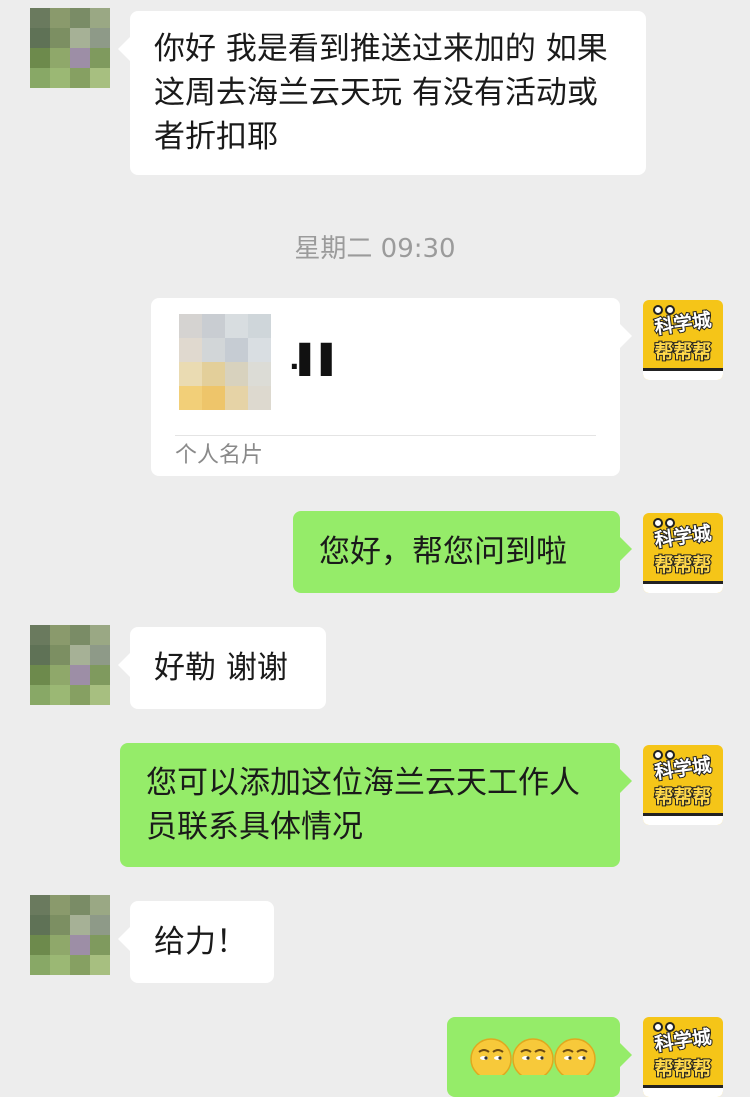  What do you see at coordinates (391, 387) in the screenshot?
I see `contact-card: .▌▌ 个人名片` at bounding box center [391, 387].